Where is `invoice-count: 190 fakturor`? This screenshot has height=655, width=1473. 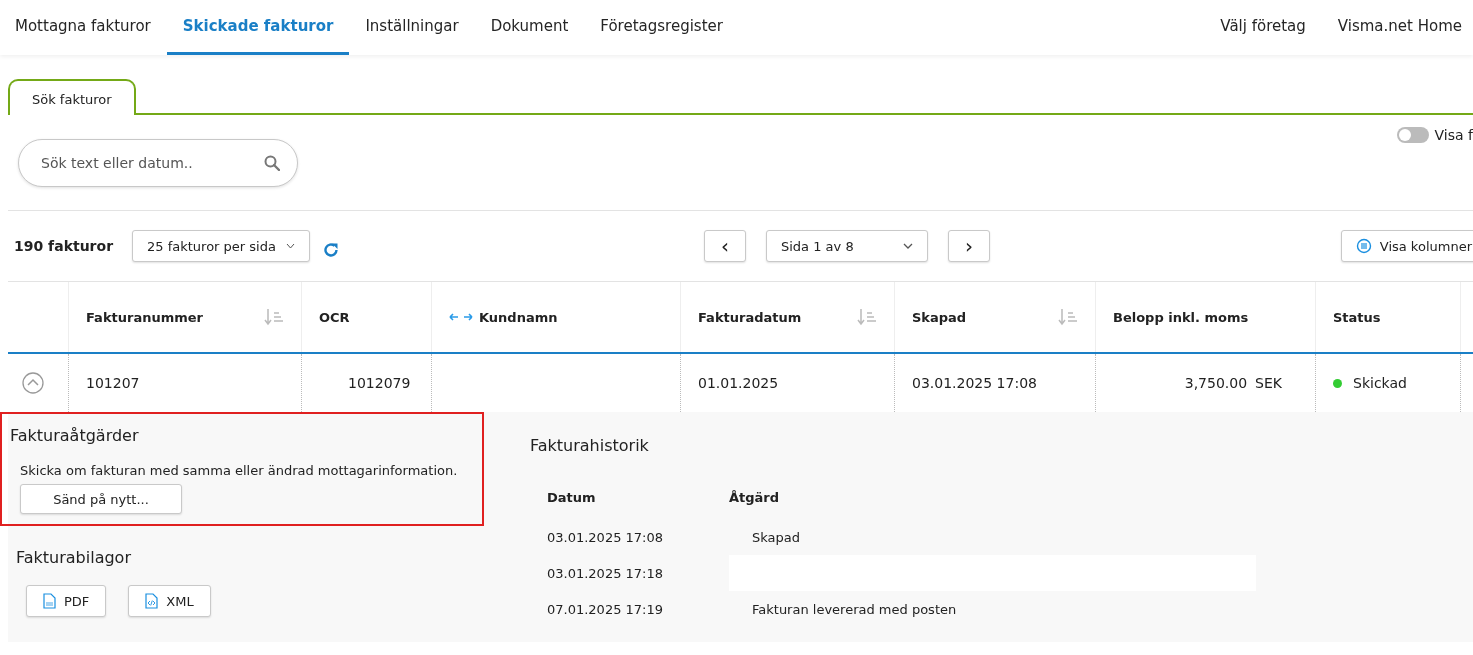 invoice-count: 190 fakturor is located at coordinates (64, 246).